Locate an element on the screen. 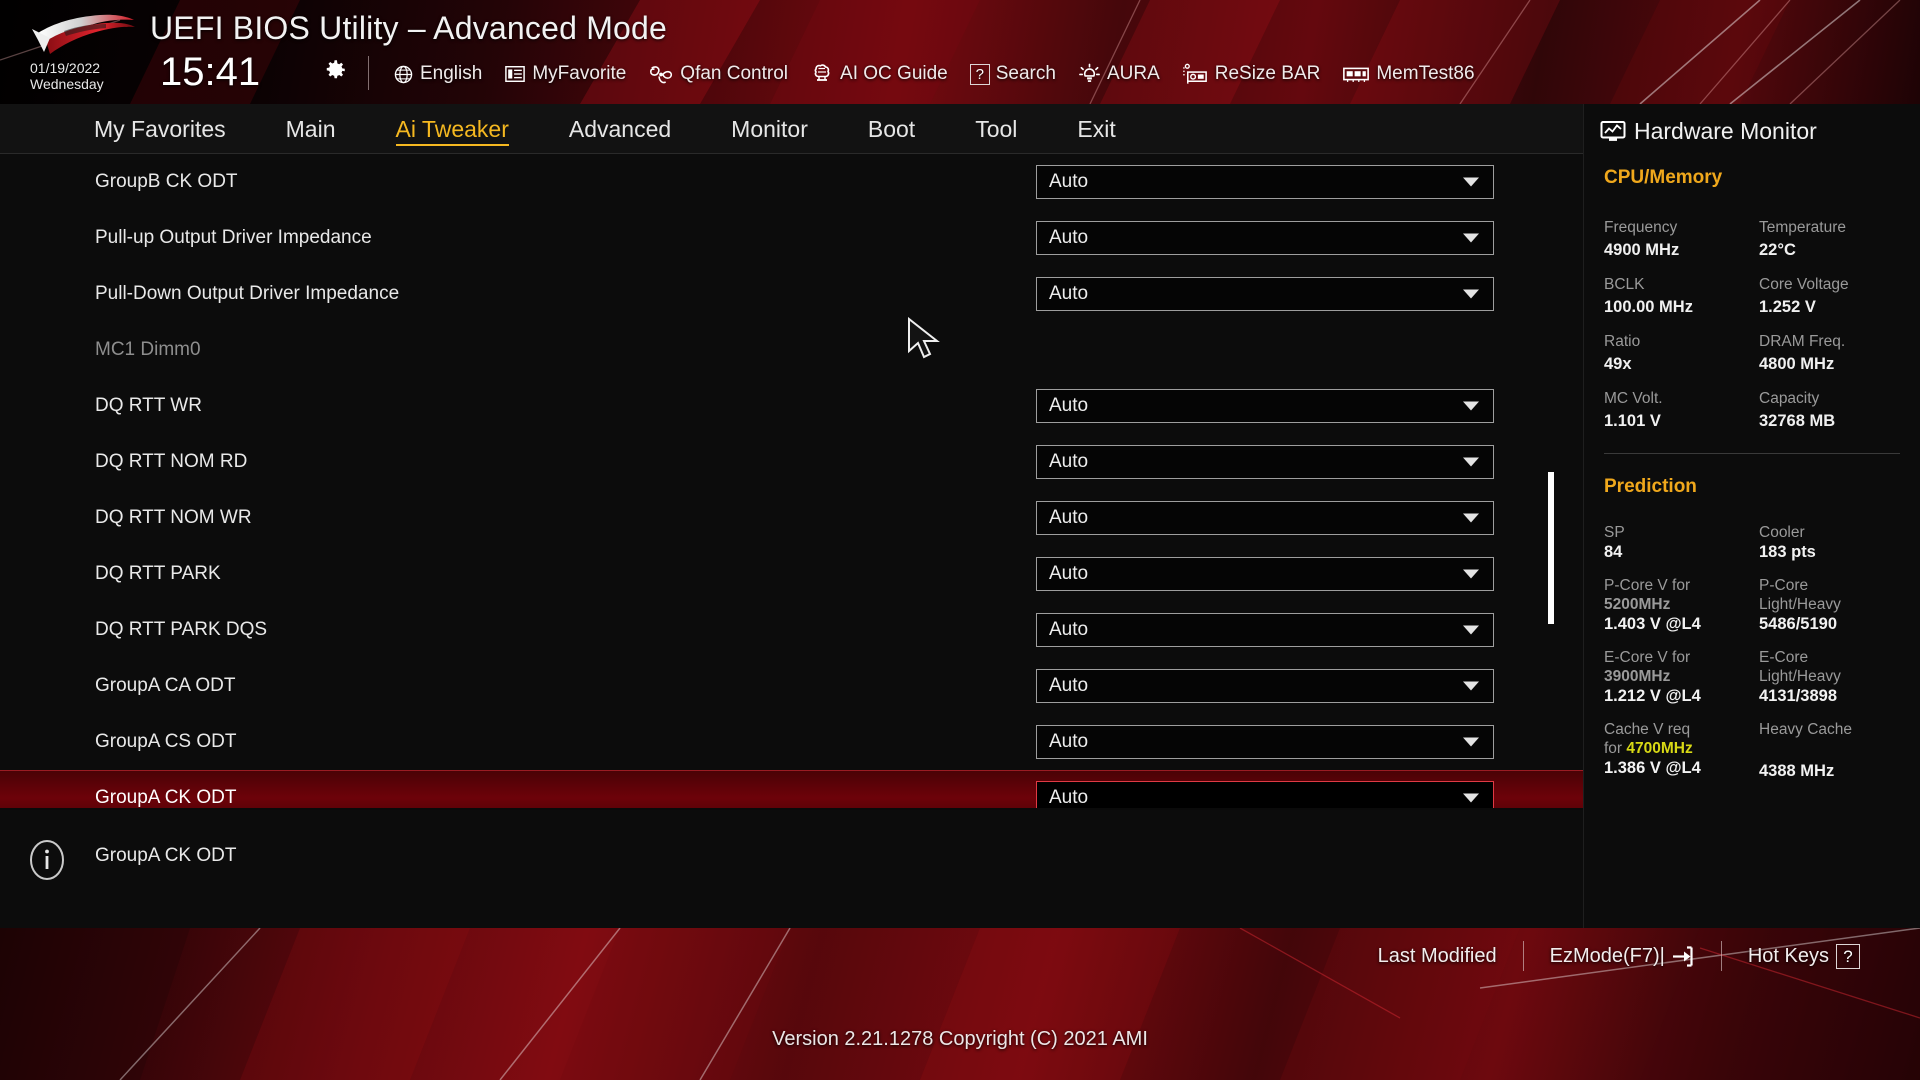 Image resolution: width=1920 pixels, height=1080 pixels. settings-row: DQ RTT PARK Auto is located at coordinates (791, 574).